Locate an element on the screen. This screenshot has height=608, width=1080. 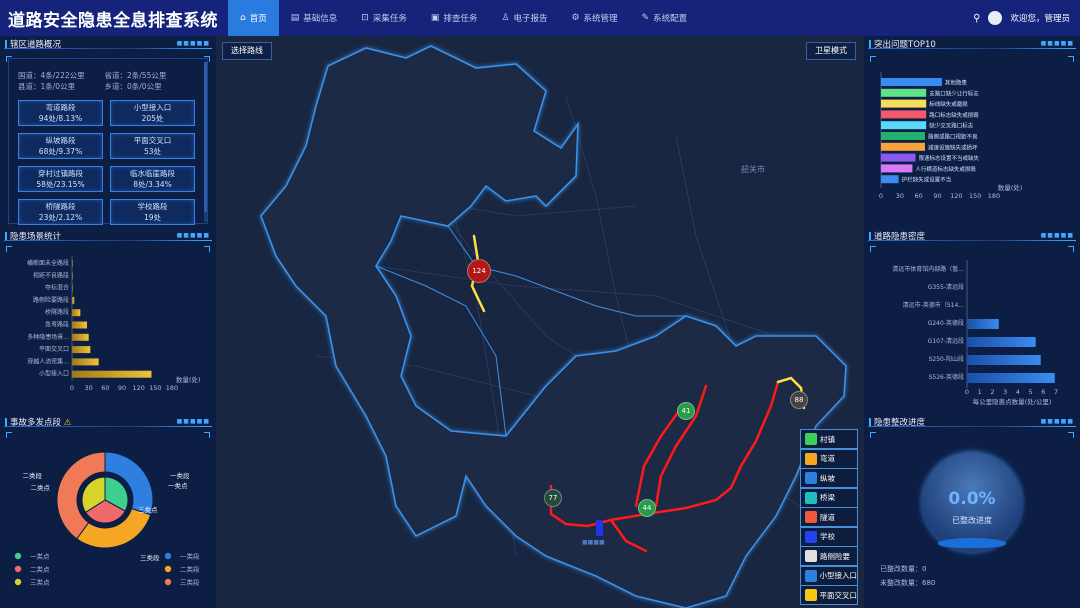
todo-count-value: 680 is located at coordinates (929, 583).